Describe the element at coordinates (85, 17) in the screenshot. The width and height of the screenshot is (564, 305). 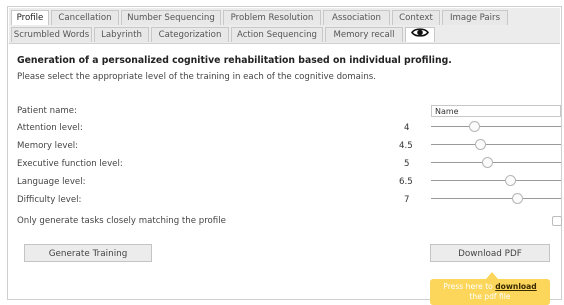
I see `tab-cancellation: Cancellation` at that location.